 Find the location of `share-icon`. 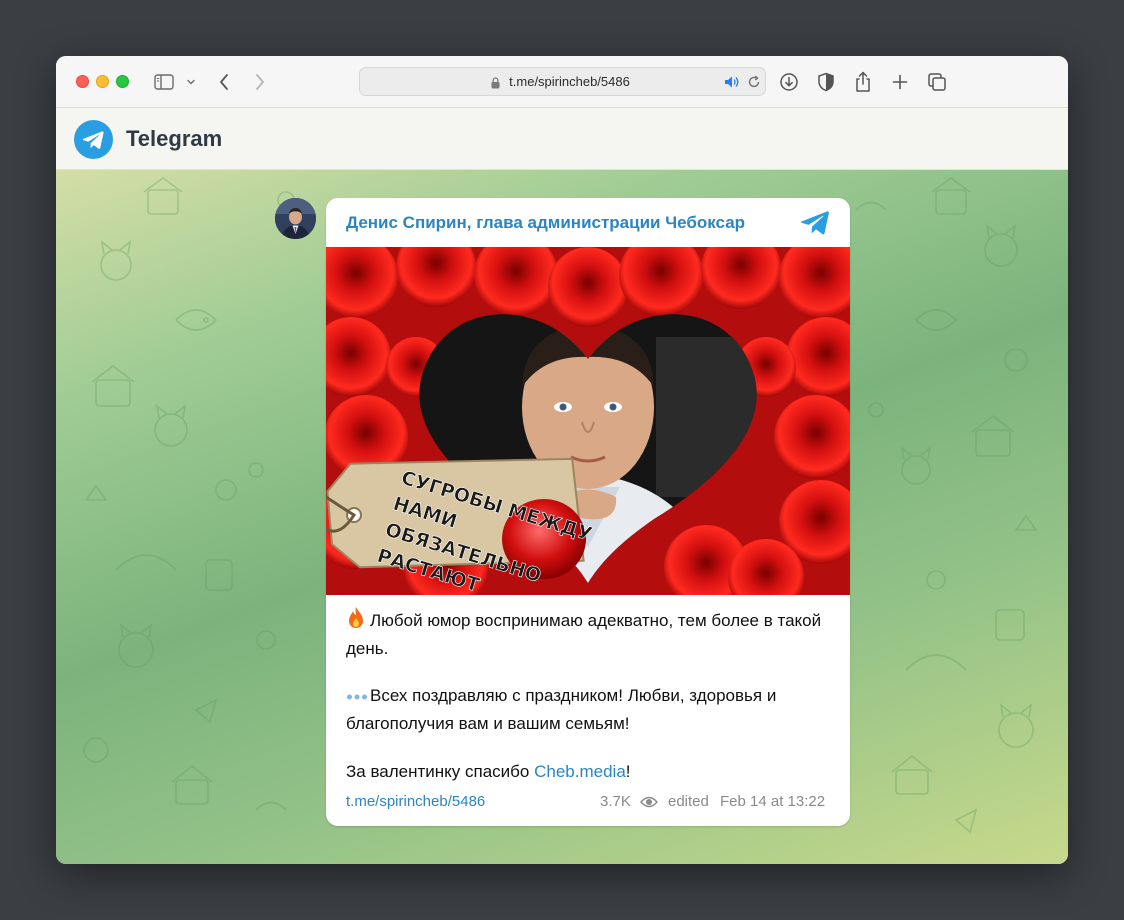

share-icon is located at coordinates (863, 82).